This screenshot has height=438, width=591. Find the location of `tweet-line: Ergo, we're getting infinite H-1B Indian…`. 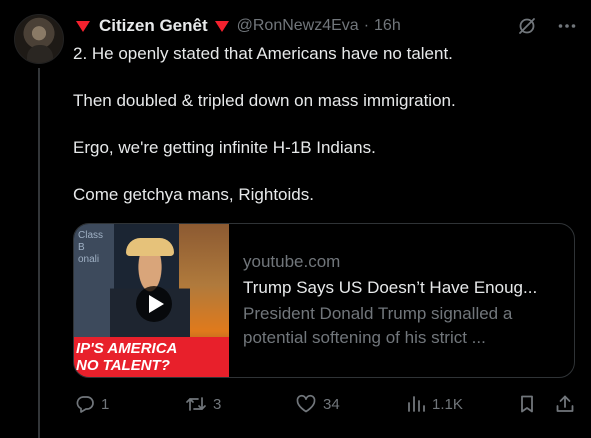

tweet-line: Ergo, we're getting infinite H-1B Indian… is located at coordinates (224, 147).